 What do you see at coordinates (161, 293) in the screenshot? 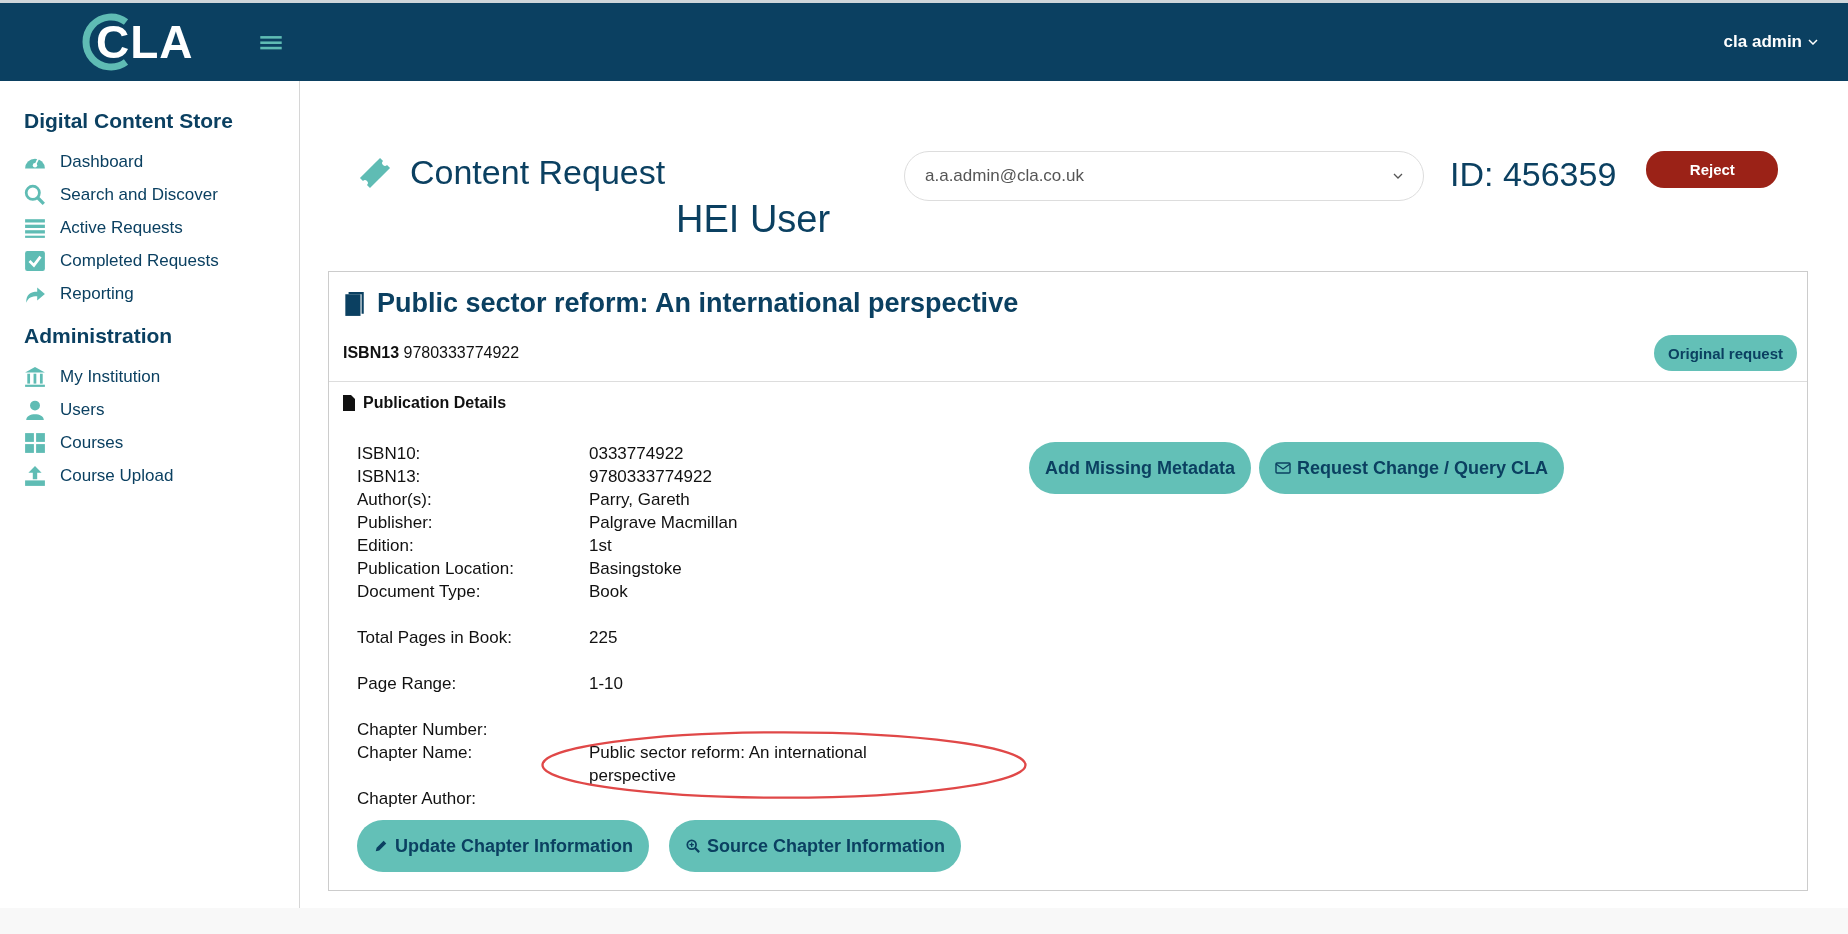
I see `sidebar-item: Reporting` at bounding box center [161, 293].